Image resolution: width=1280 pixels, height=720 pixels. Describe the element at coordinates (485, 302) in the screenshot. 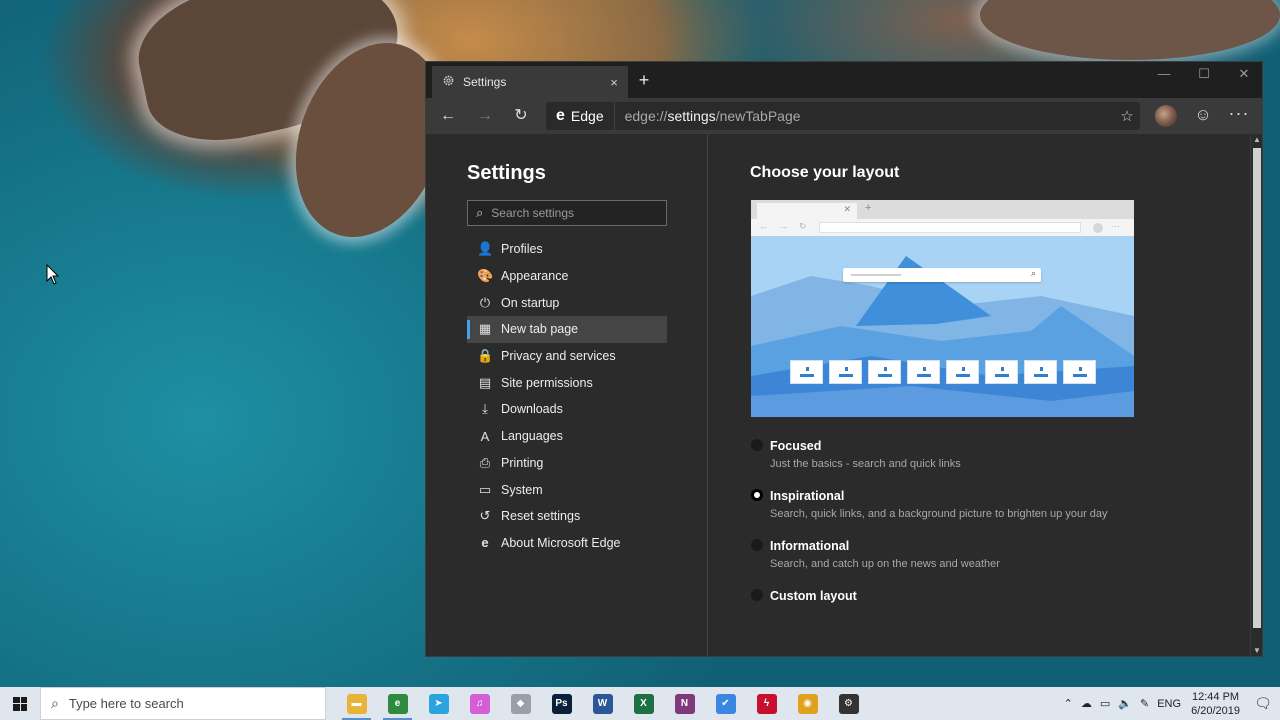

I see `power-icon: ⏻` at that location.